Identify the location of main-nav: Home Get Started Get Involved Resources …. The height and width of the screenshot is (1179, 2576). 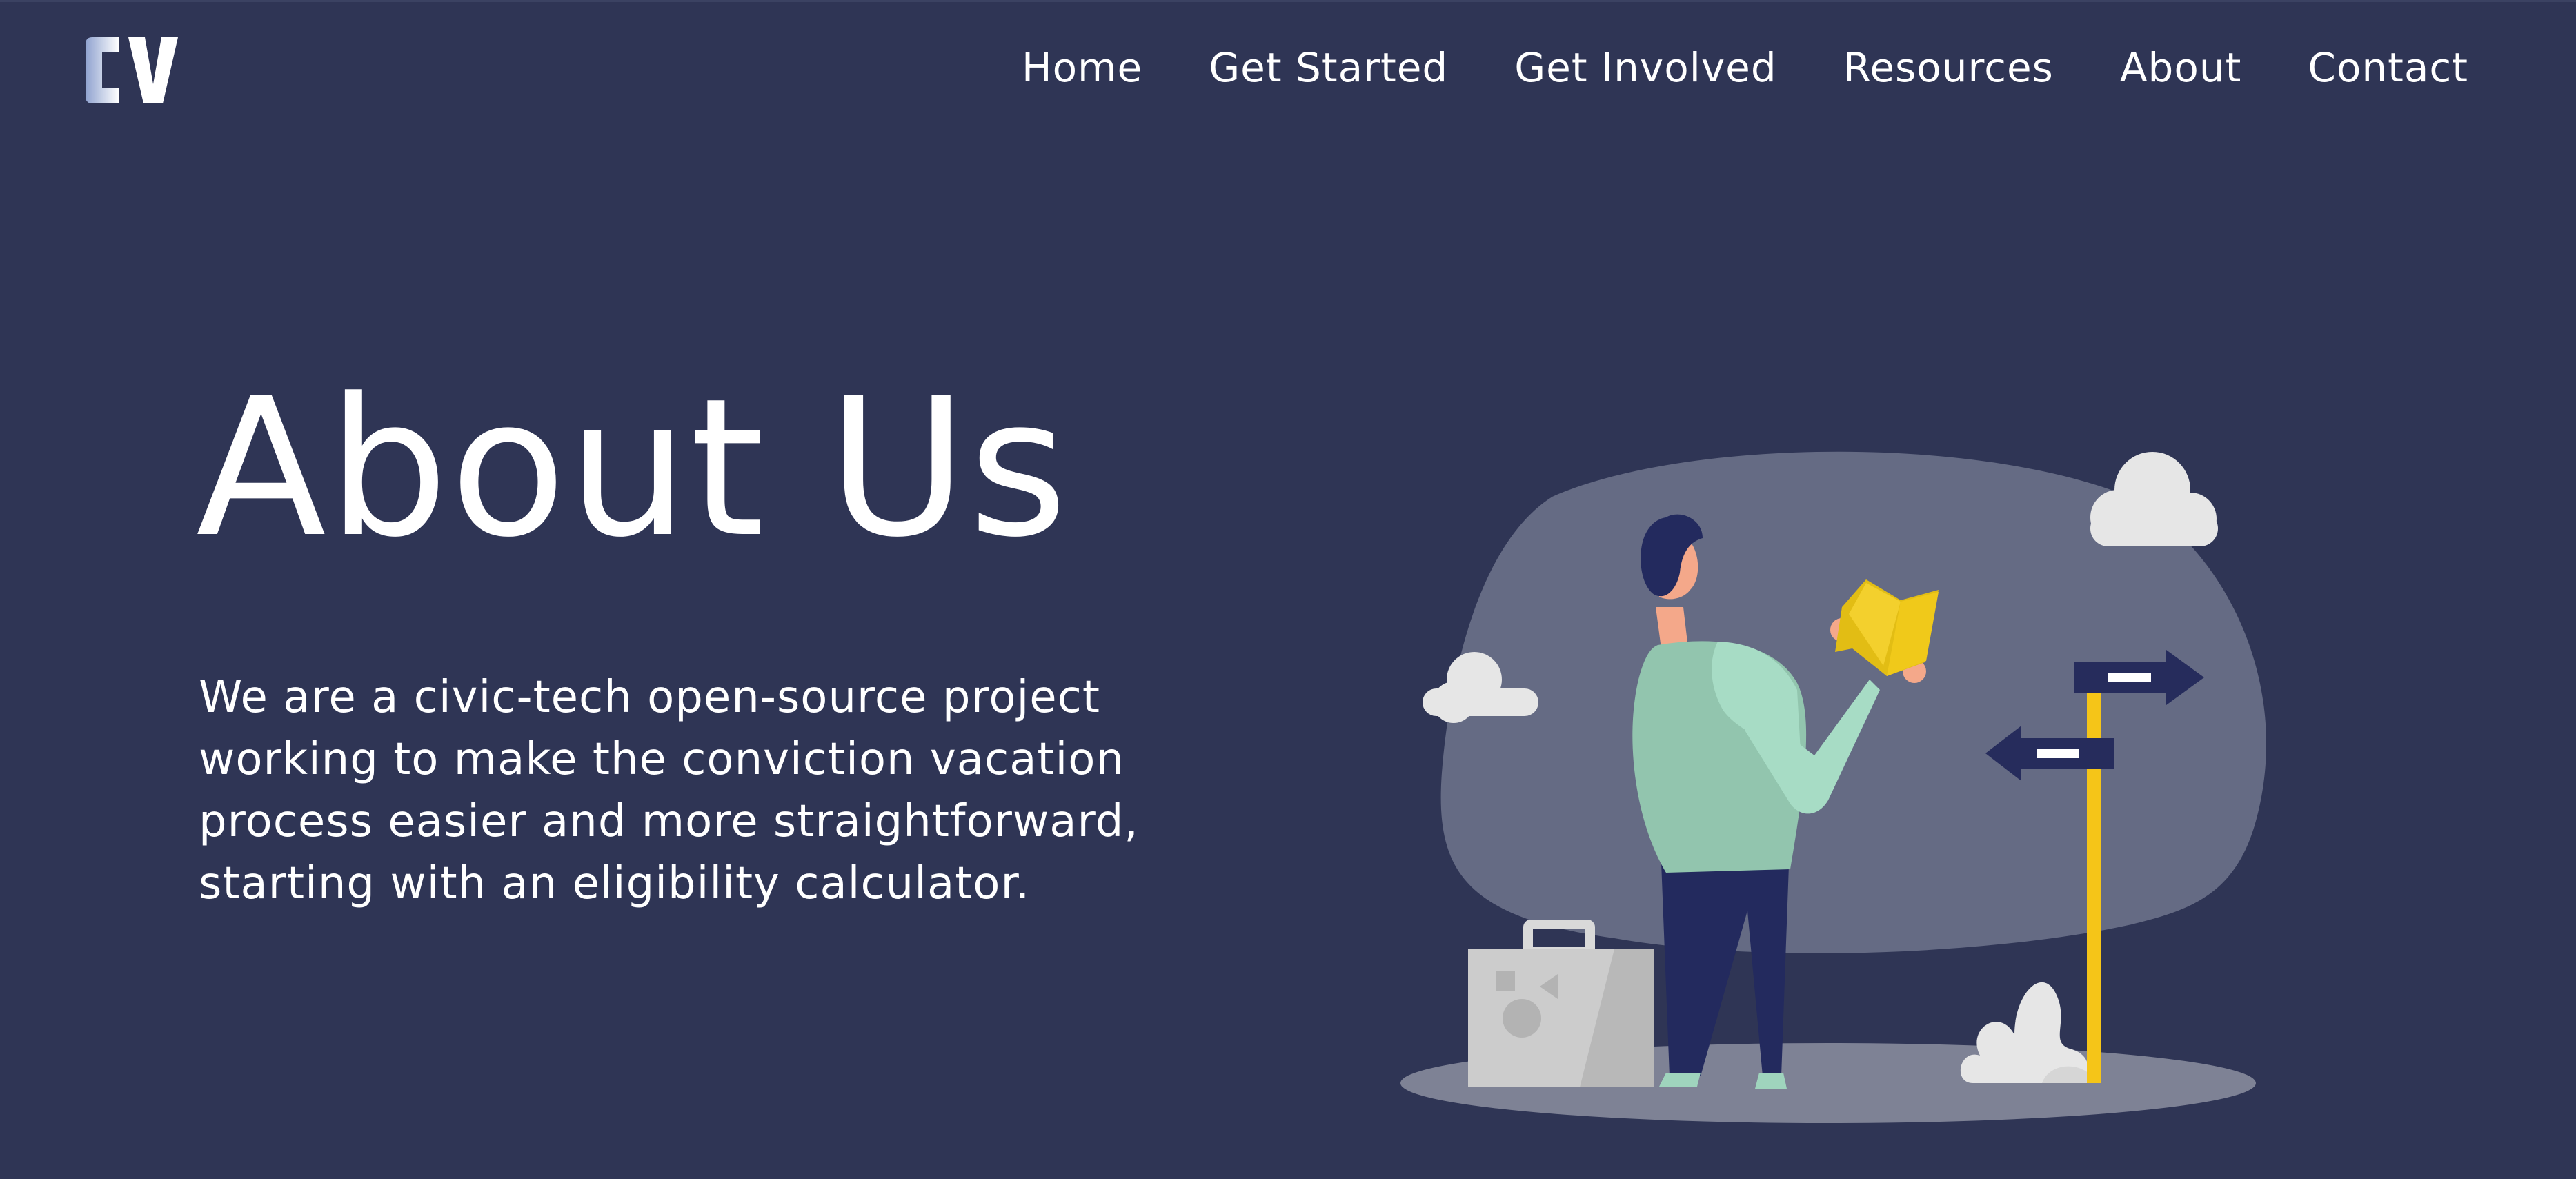
(1745, 67).